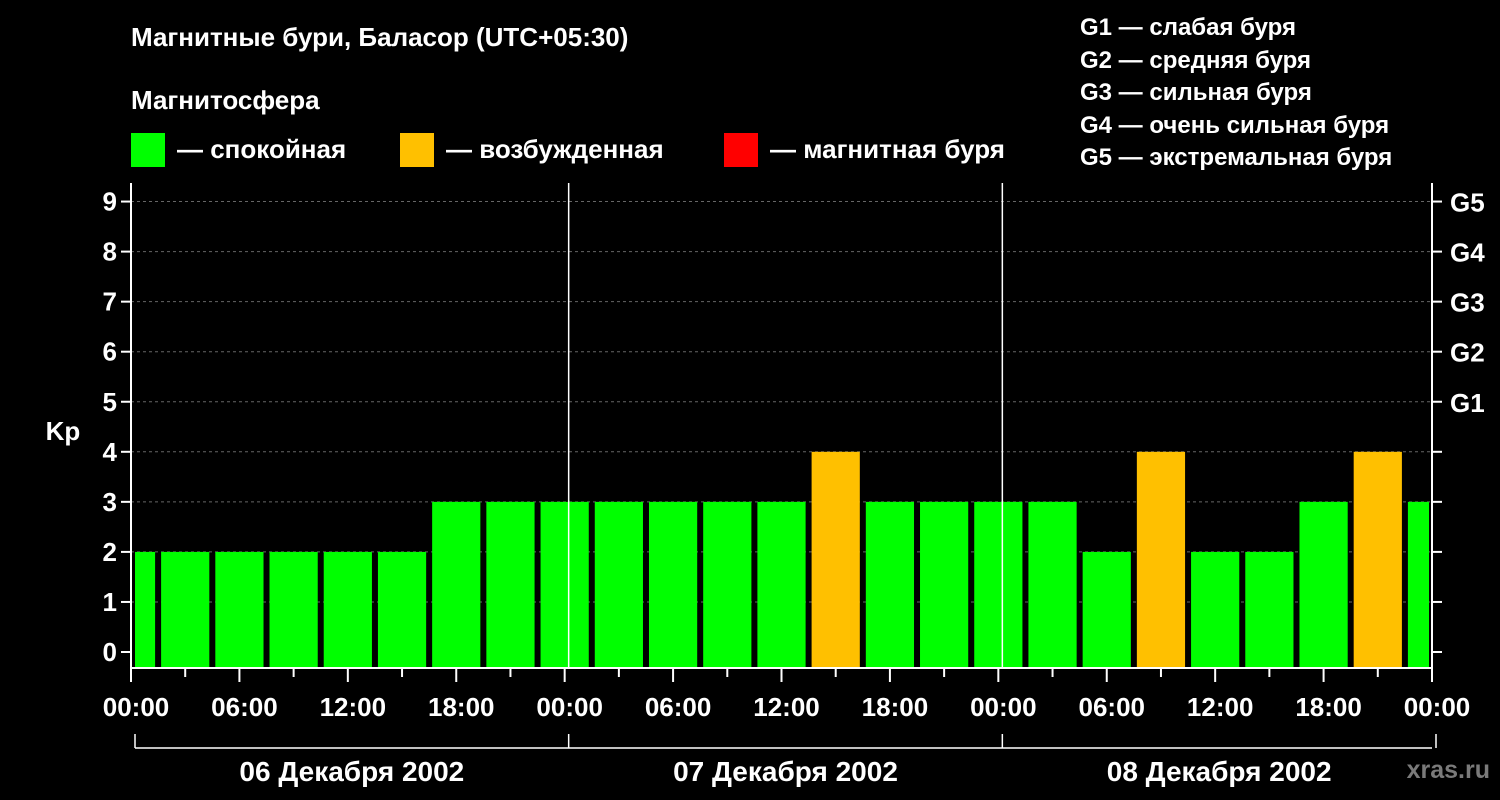 Image resolution: width=1500 pixels, height=800 pixels. What do you see at coordinates (785, 771) in the screenshot?
I see `day-label: 07 Декабря 2002` at bounding box center [785, 771].